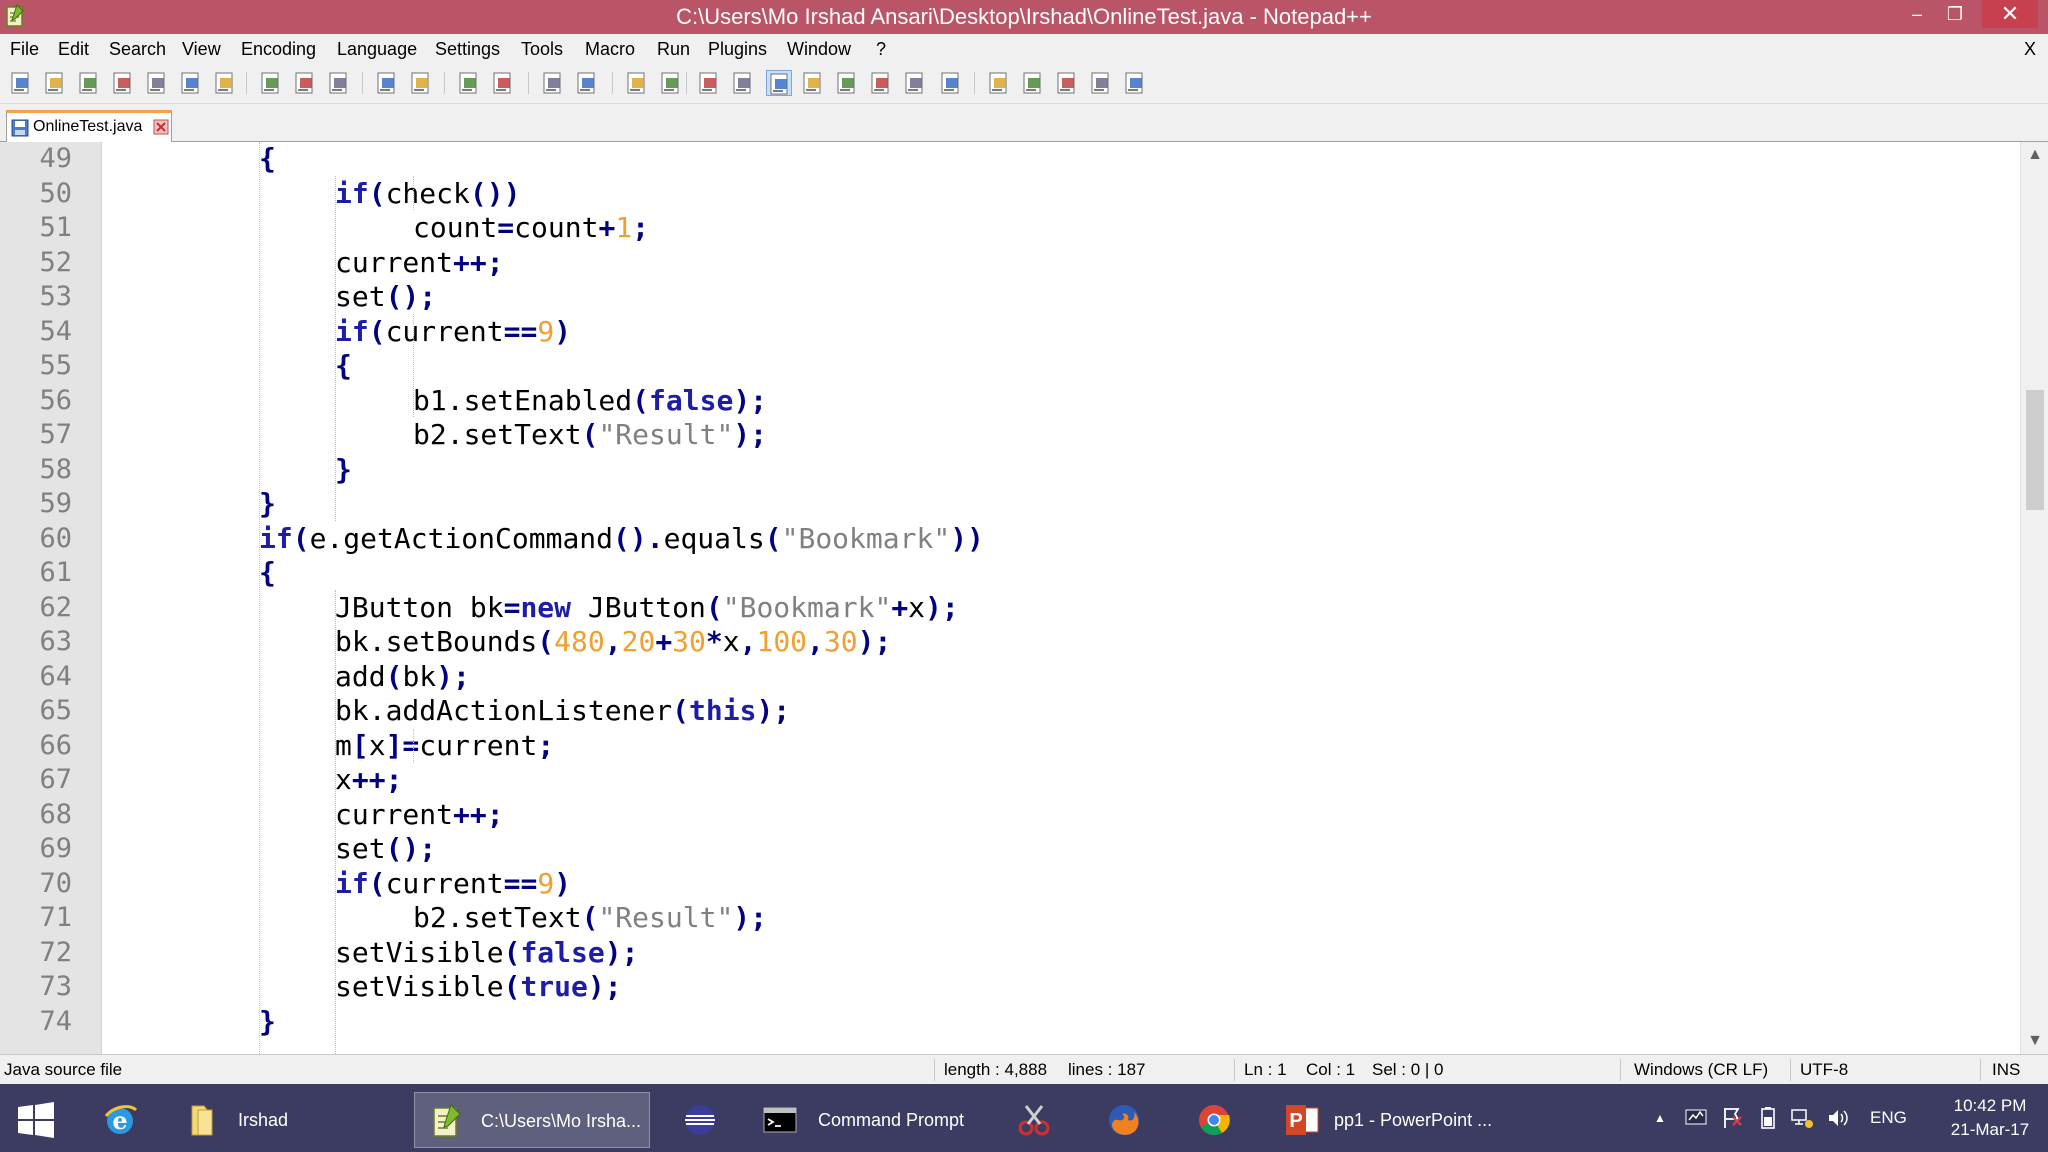 Image resolution: width=2048 pixels, height=1152 pixels. Describe the element at coordinates (951, 83) in the screenshot. I see `monitoring-icon` at that location.